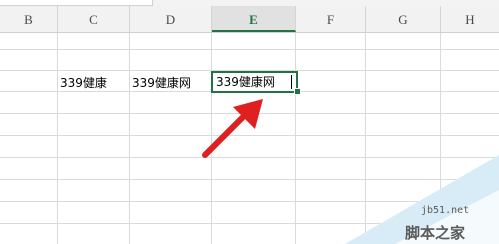 The image size is (499, 244). I want to click on watermark-name: 脚本之家, so click(435, 233).